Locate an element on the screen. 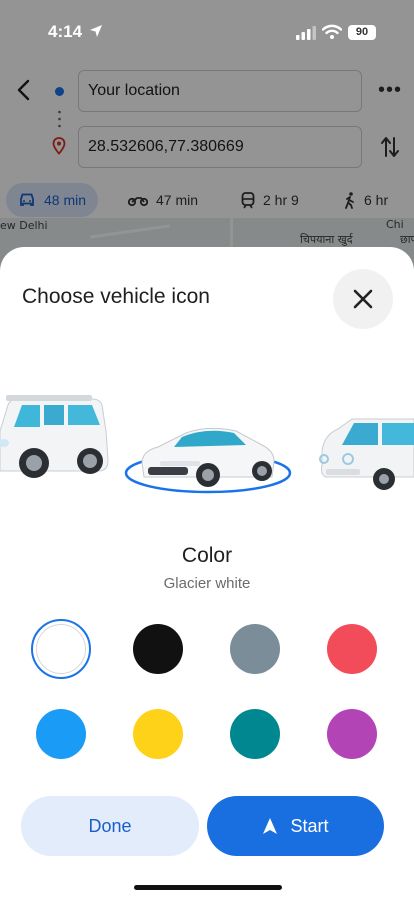 The width and height of the screenshot is (414, 900). close-button is located at coordinates (363, 299).